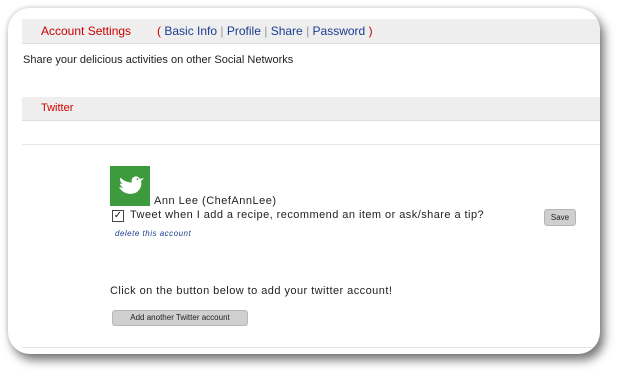 Image resolution: width=620 pixels, height=375 pixels. What do you see at coordinates (153, 233) in the screenshot?
I see `delete-account-link: delete this account` at bounding box center [153, 233].